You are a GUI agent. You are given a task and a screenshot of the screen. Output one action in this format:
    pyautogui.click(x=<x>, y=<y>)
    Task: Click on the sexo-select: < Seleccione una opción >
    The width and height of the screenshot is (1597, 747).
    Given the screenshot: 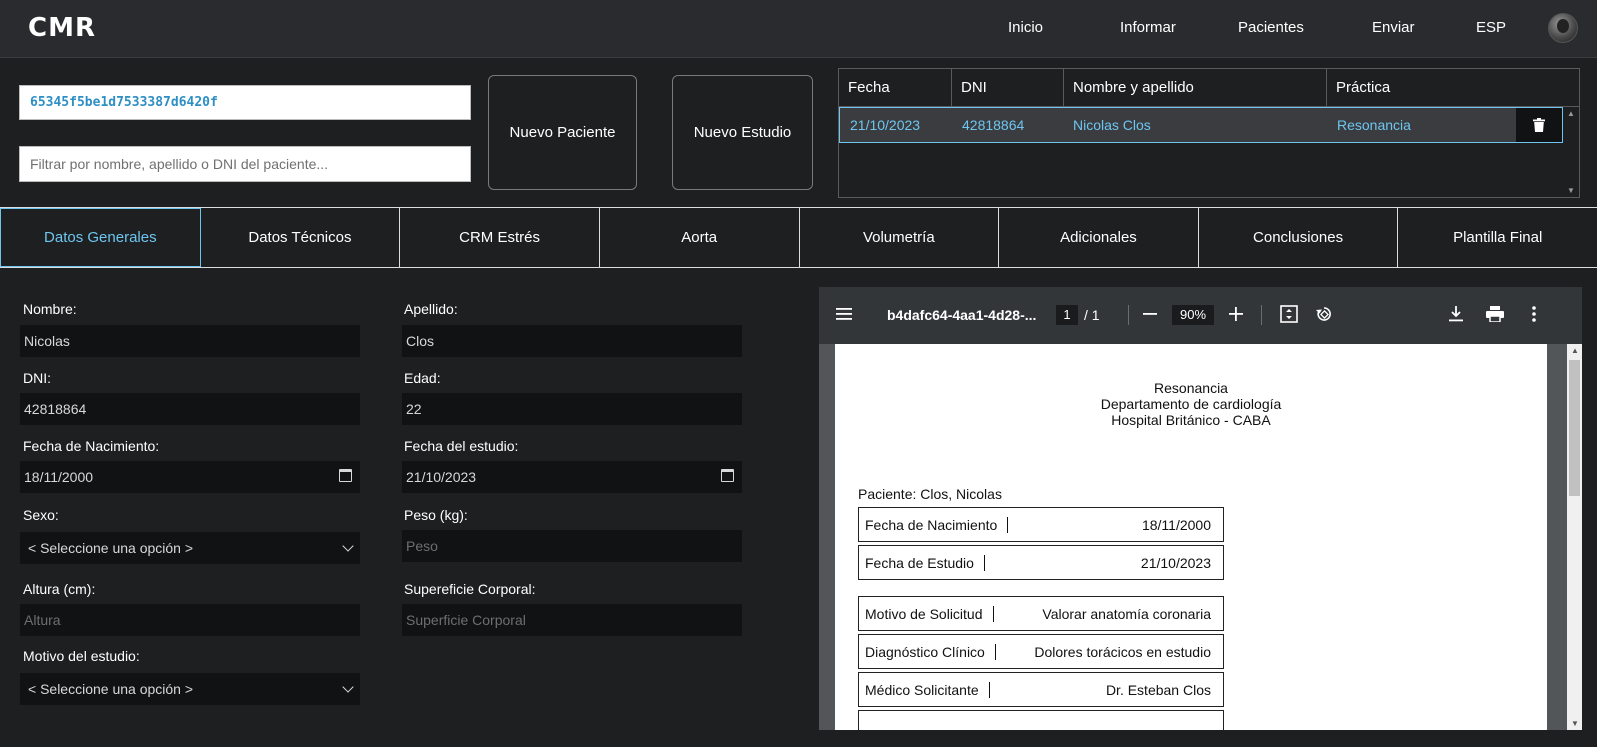 What is the action you would take?
    pyautogui.click(x=190, y=548)
    